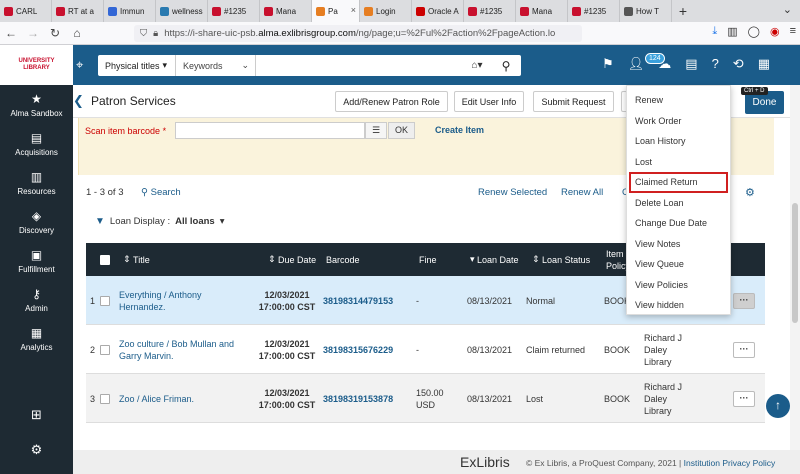  Describe the element at coordinates (343, 259) in the screenshot. I see `col-barcode: Barcode` at that location.